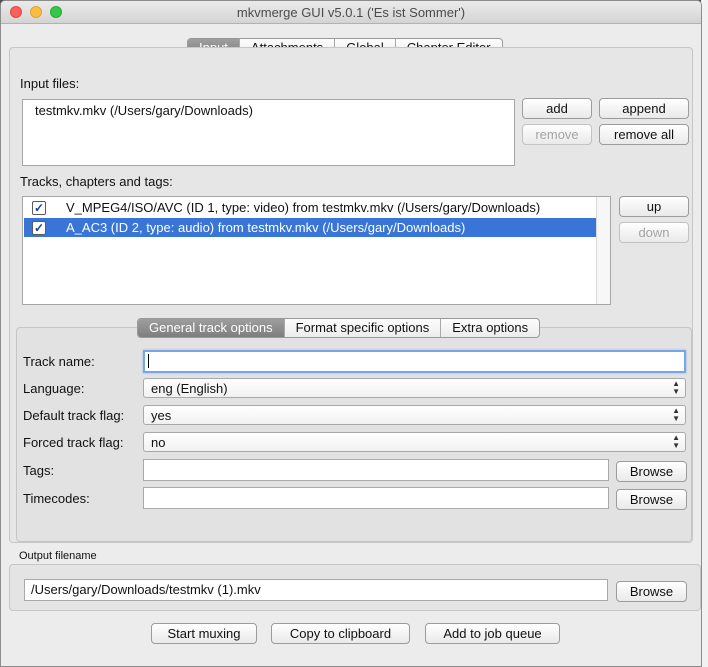 This screenshot has width=708, height=667. I want to click on timecodes-browse-button: Browse, so click(651, 499).